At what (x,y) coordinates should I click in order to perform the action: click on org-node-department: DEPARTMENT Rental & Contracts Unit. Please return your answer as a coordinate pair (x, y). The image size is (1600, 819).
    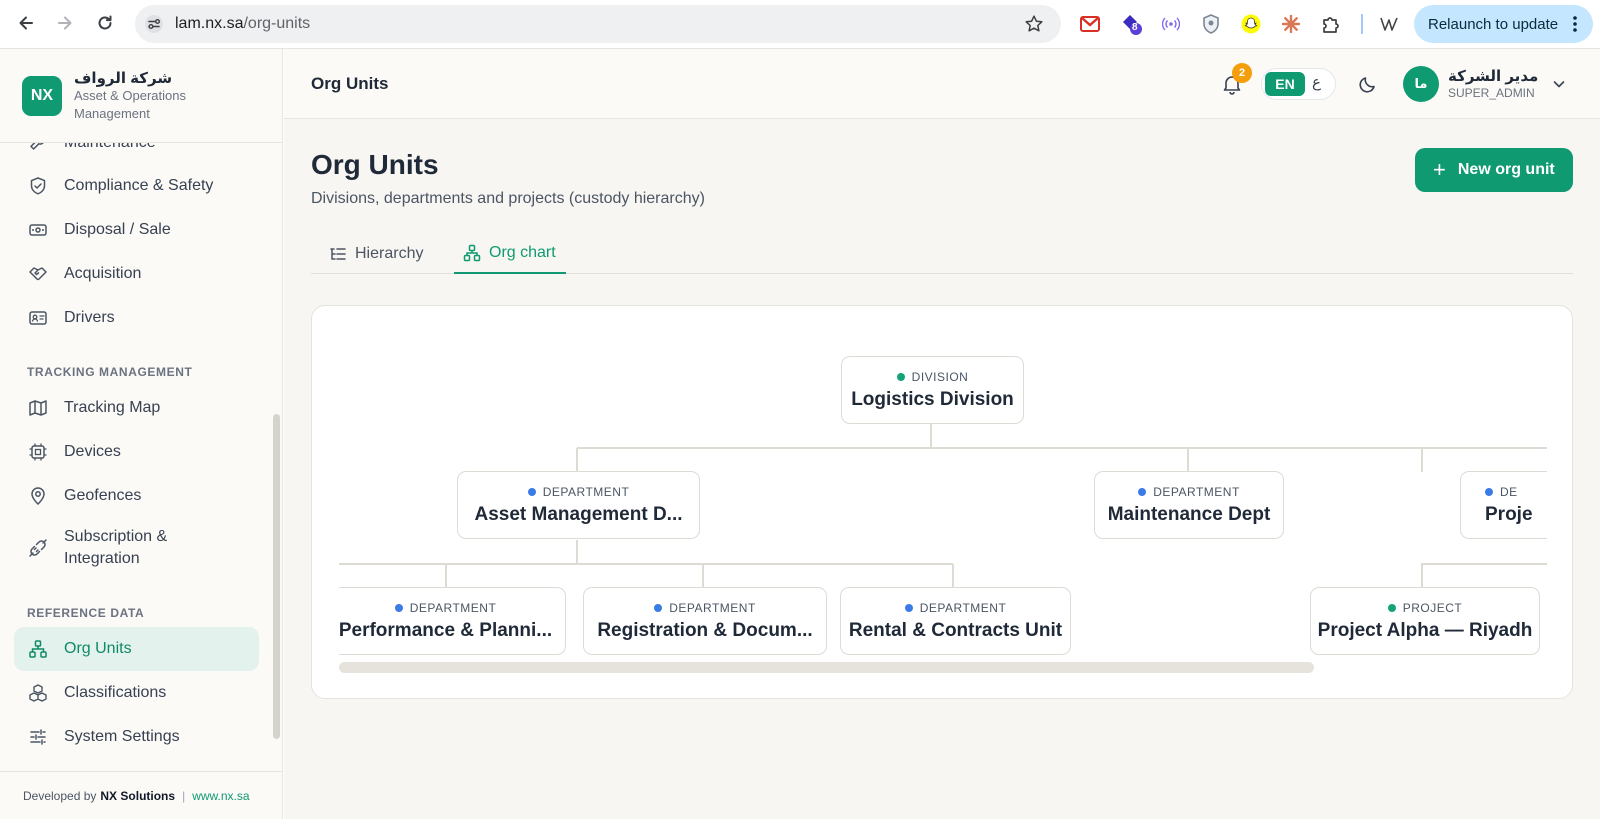
    Looking at the image, I should click on (955, 621).